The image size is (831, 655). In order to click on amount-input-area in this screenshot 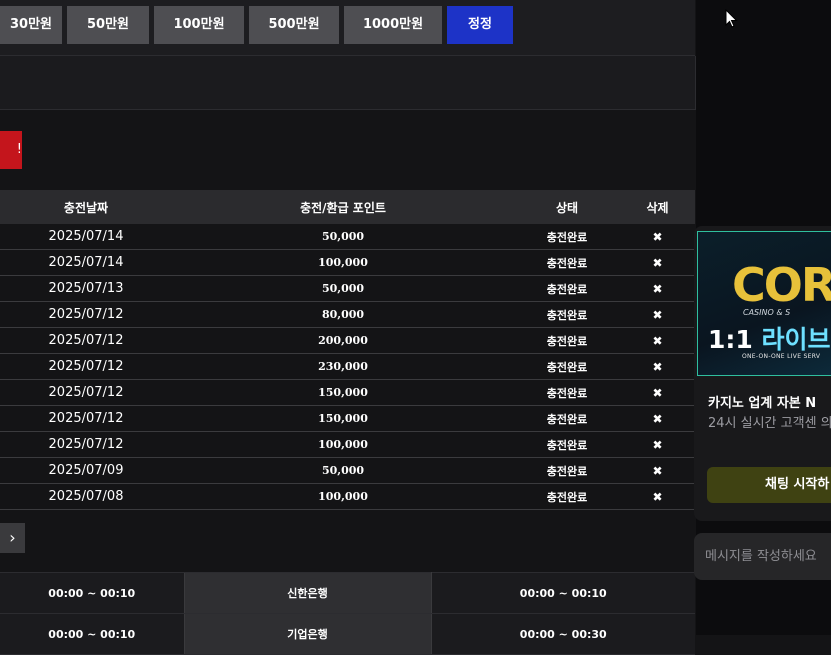, I will do `click(348, 83)`.